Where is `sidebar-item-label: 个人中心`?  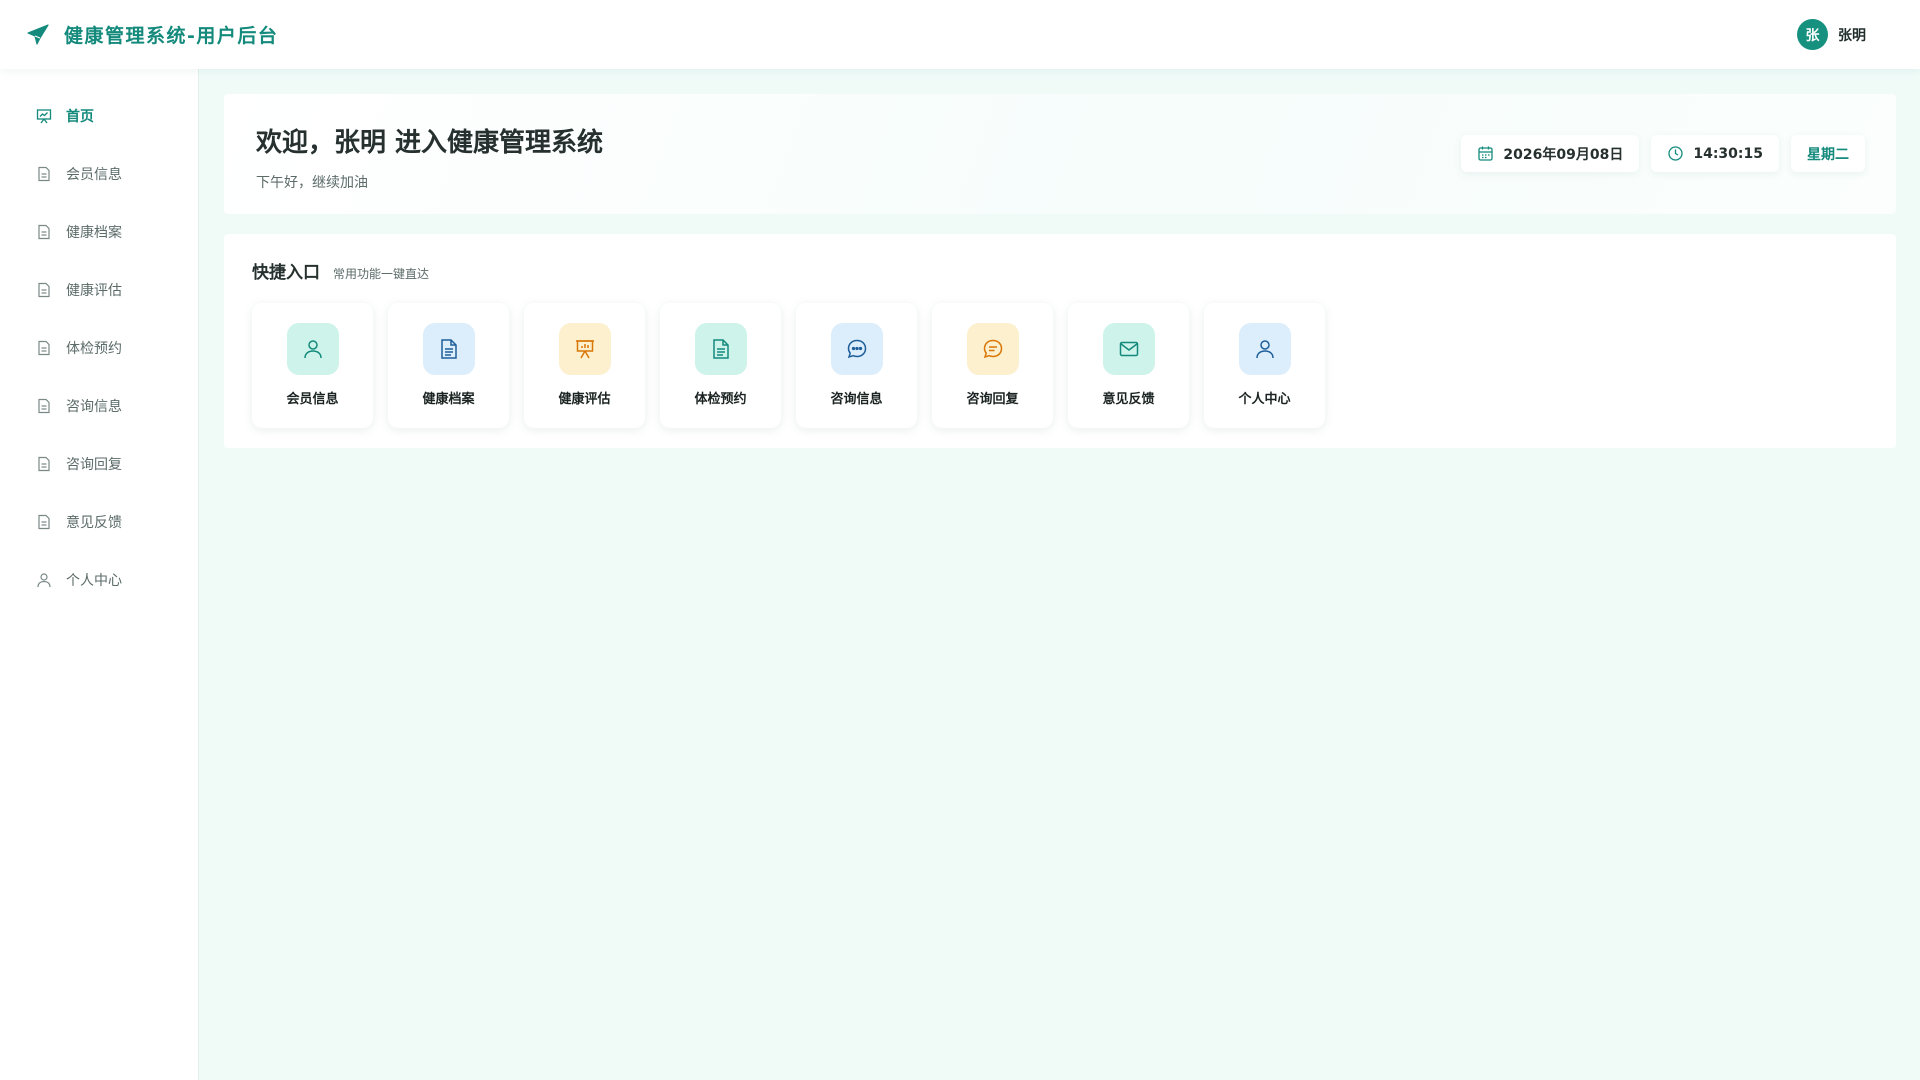
sidebar-item-label: 个人中心 is located at coordinates (94, 581).